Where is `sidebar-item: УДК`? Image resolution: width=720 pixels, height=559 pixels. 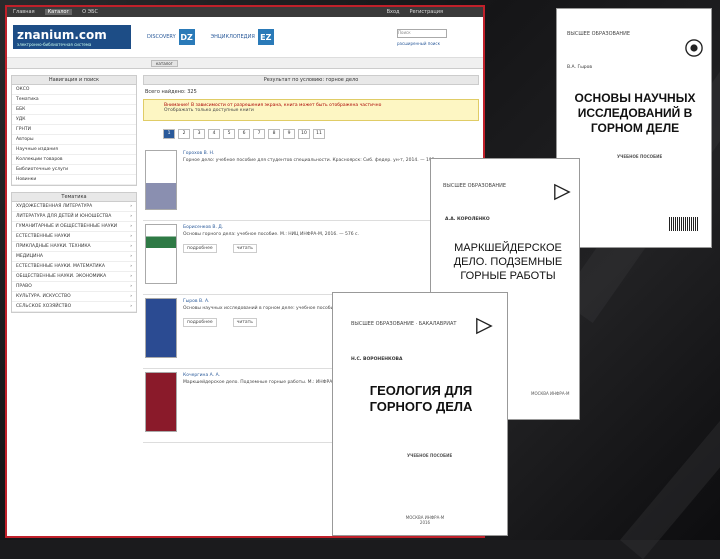 sidebar-item: УДК is located at coordinates (74, 120).